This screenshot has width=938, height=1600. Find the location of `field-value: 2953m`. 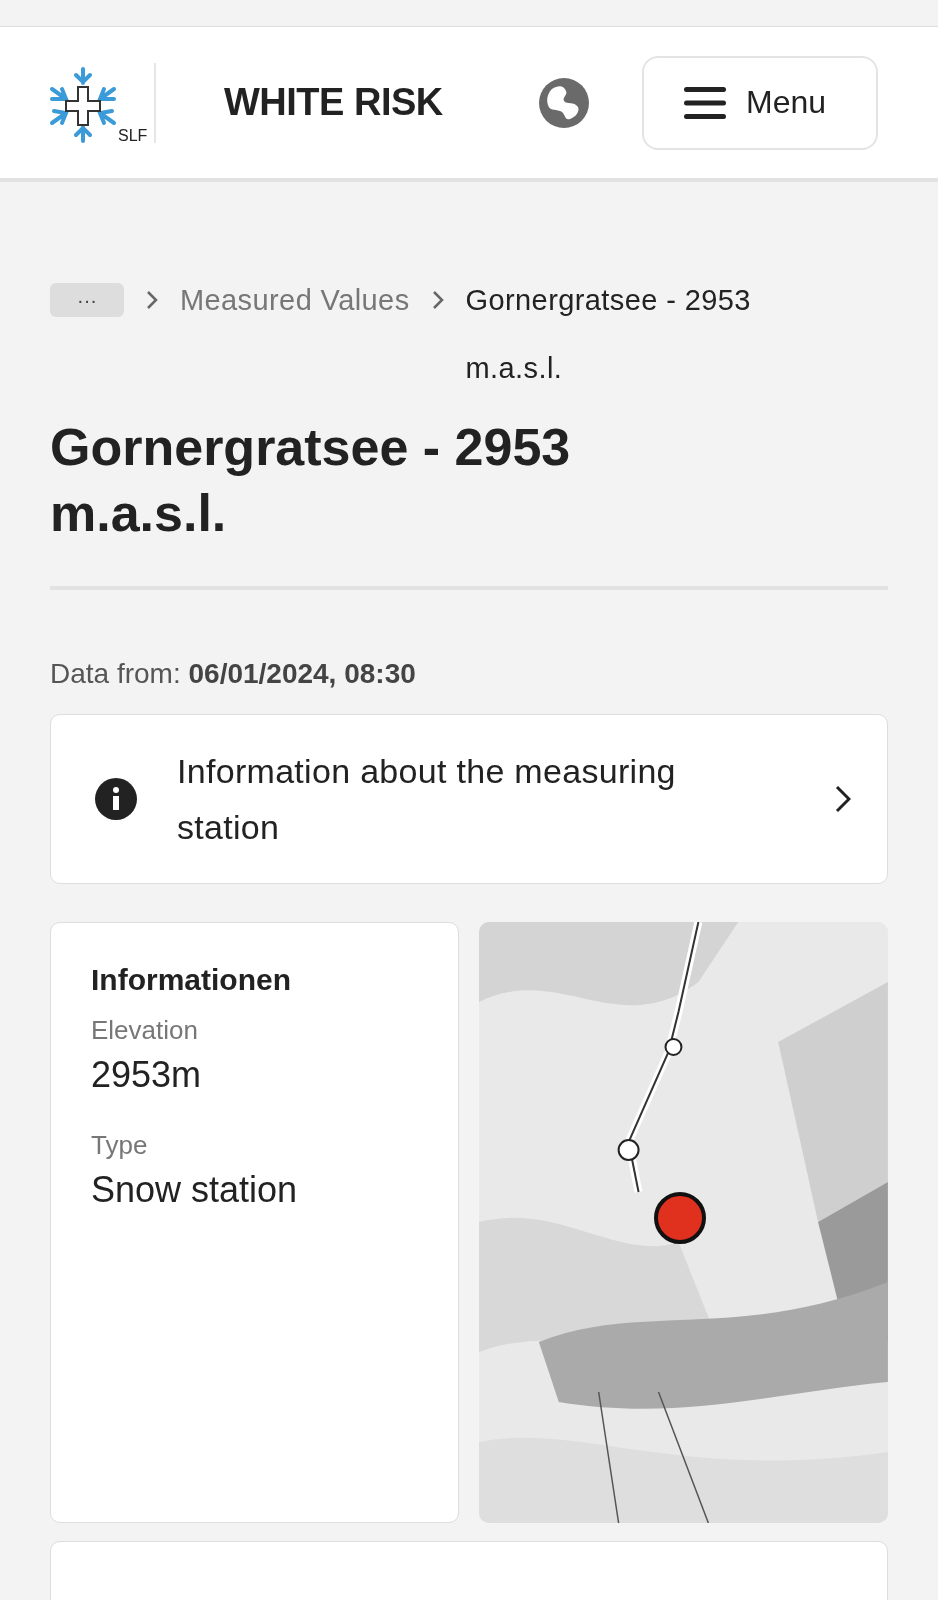

field-value: 2953m is located at coordinates (147, 1075).